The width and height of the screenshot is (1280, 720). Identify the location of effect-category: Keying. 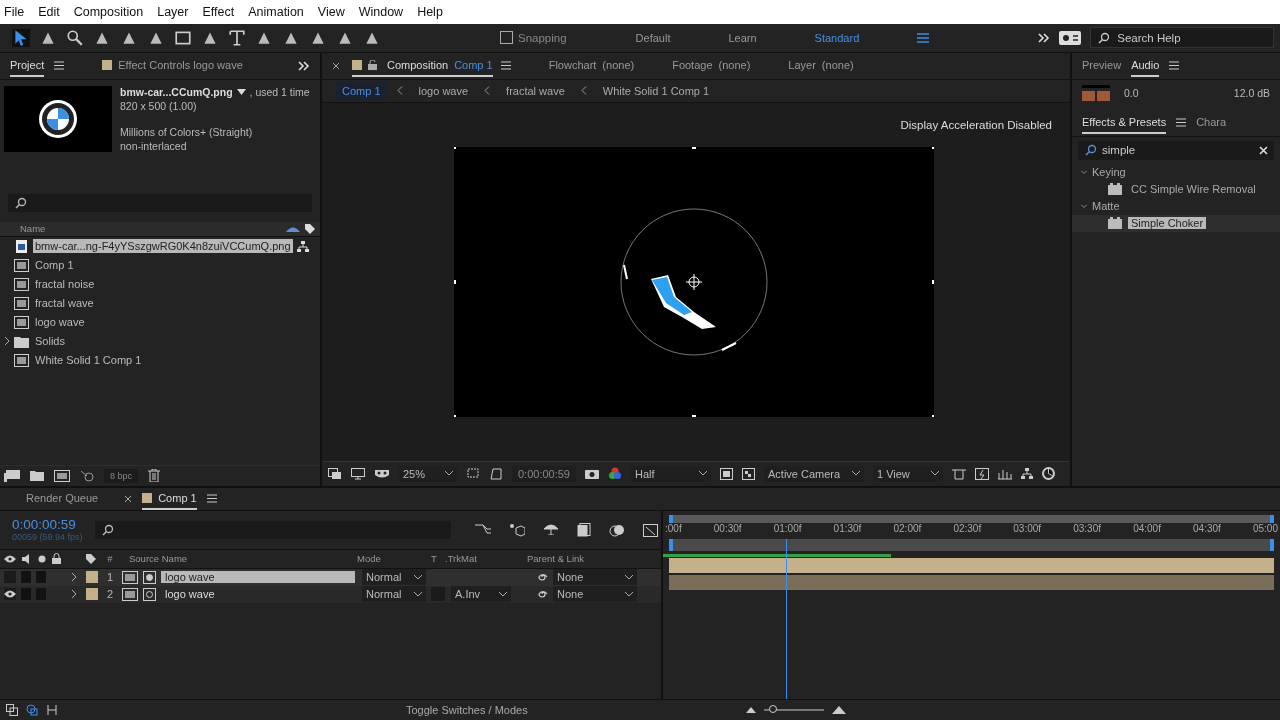
(1109, 172).